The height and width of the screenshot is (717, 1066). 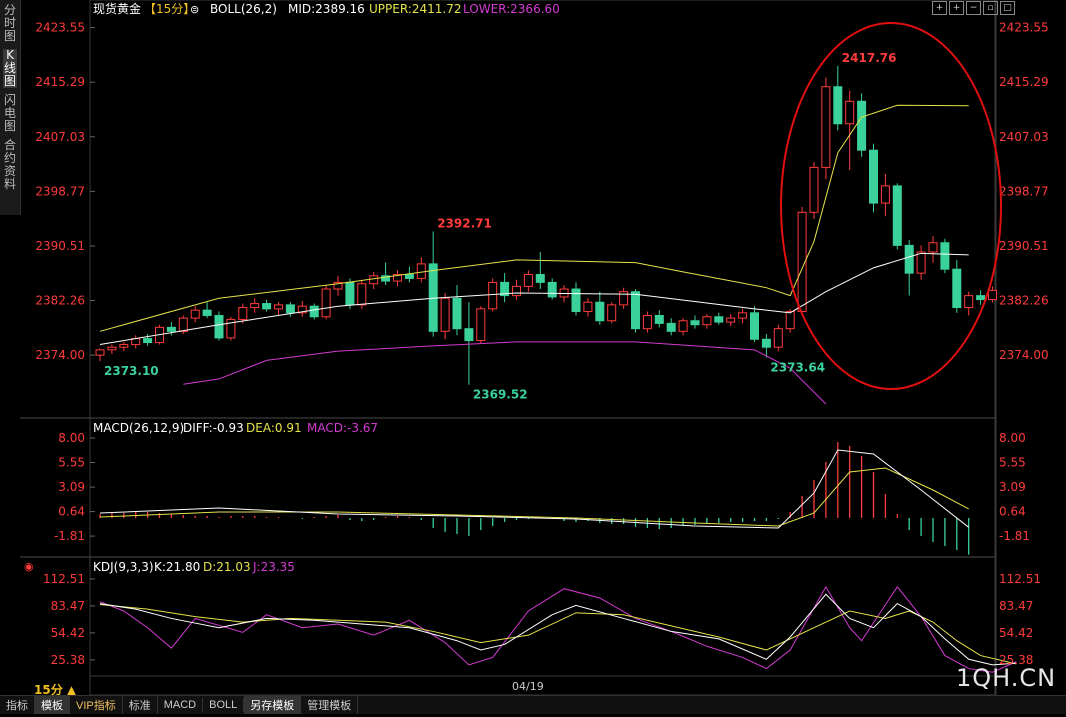 What do you see at coordinates (224, 705) in the screenshot?
I see `bottom-tab-boll: BOLL` at bounding box center [224, 705].